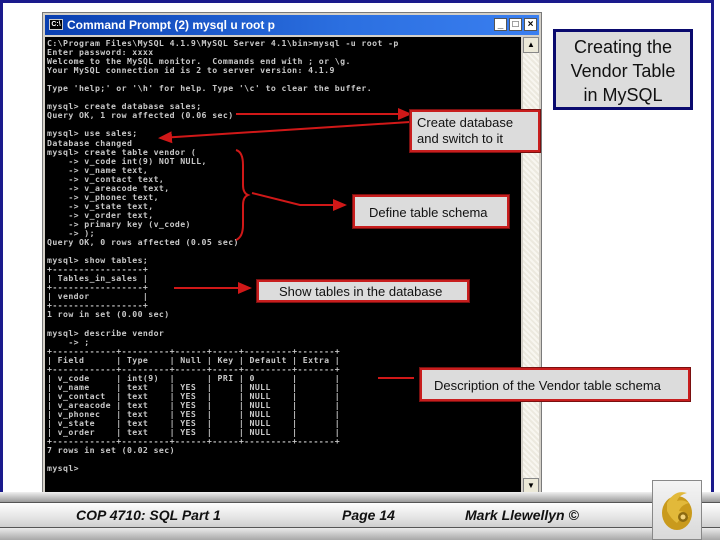 The width and height of the screenshot is (720, 544). What do you see at coordinates (363, 291) in the screenshot?
I see `callout-show-tables: Show tables in the database` at bounding box center [363, 291].